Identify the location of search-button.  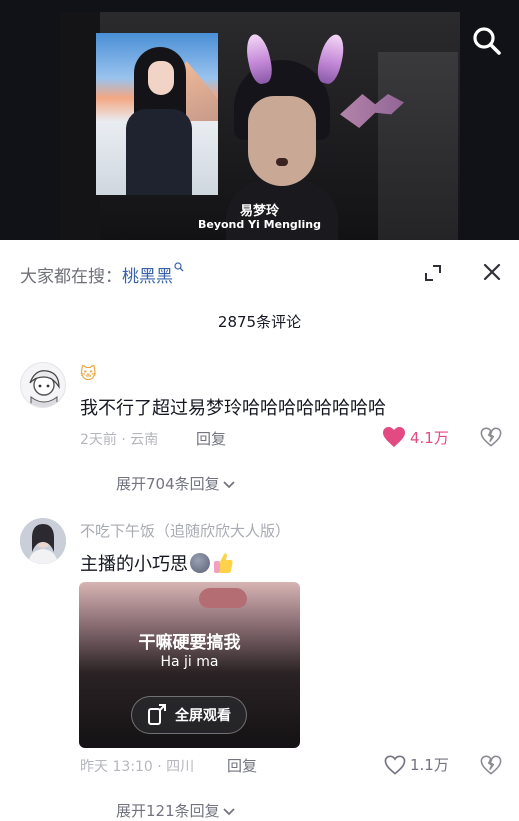
(487, 41).